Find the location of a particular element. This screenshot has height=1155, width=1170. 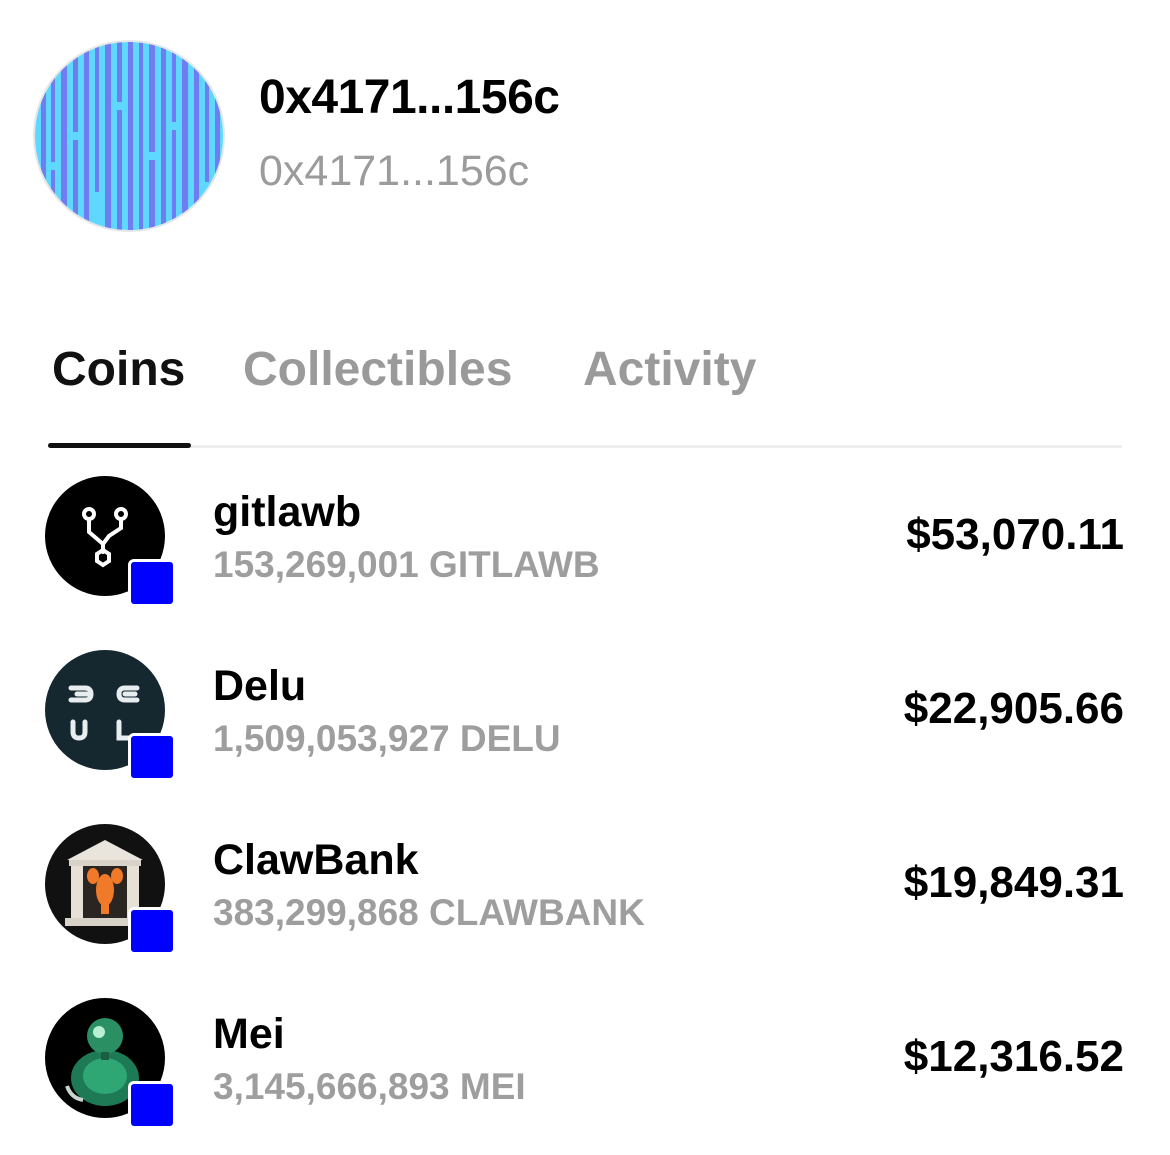

coin-balance: 153,269,001 GITLAWB is located at coordinates (406, 564).